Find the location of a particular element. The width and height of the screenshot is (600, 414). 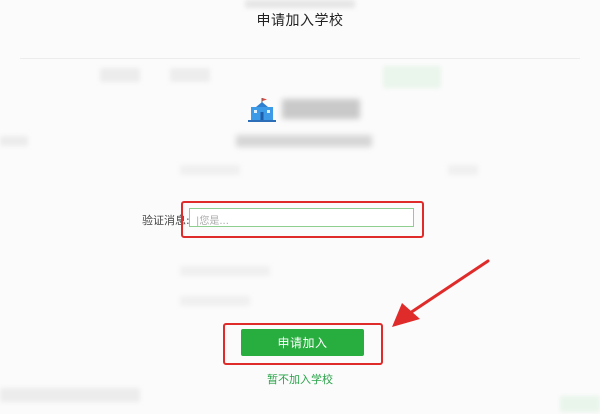

verify-message-field is located at coordinates (301, 219).